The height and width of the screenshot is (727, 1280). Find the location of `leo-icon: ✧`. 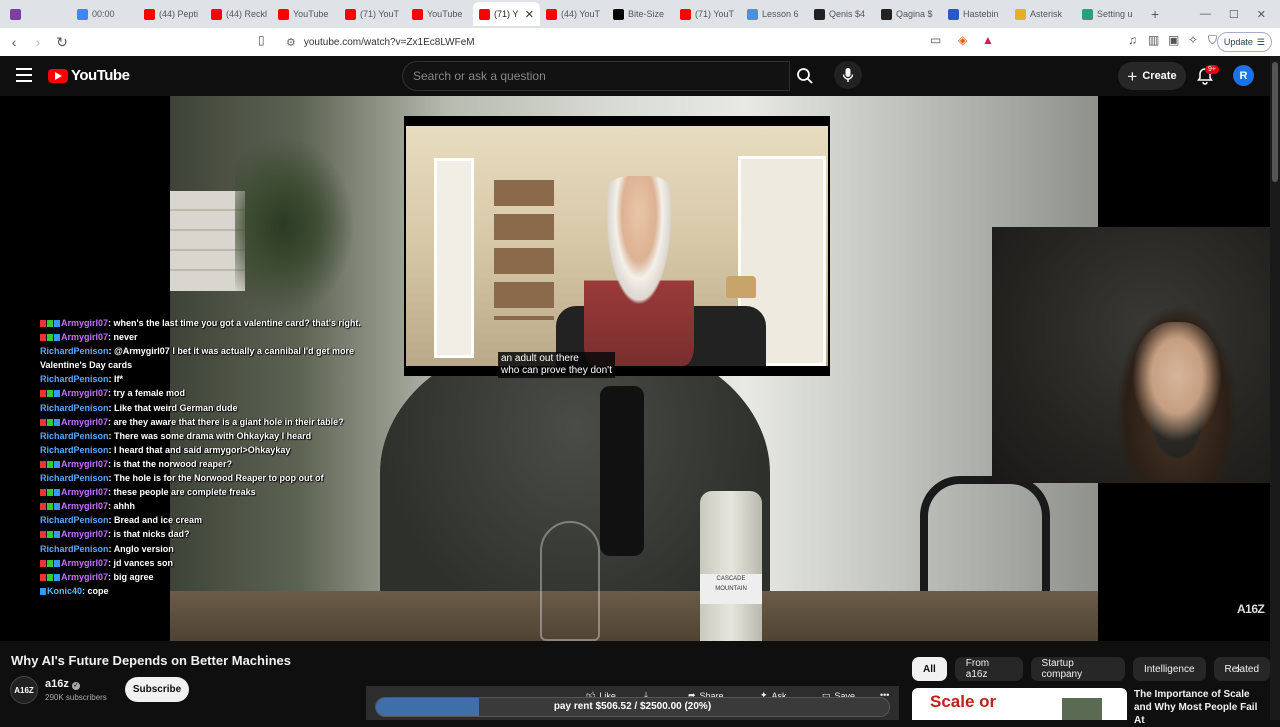

leo-icon: ✧ is located at coordinates (1193, 40).